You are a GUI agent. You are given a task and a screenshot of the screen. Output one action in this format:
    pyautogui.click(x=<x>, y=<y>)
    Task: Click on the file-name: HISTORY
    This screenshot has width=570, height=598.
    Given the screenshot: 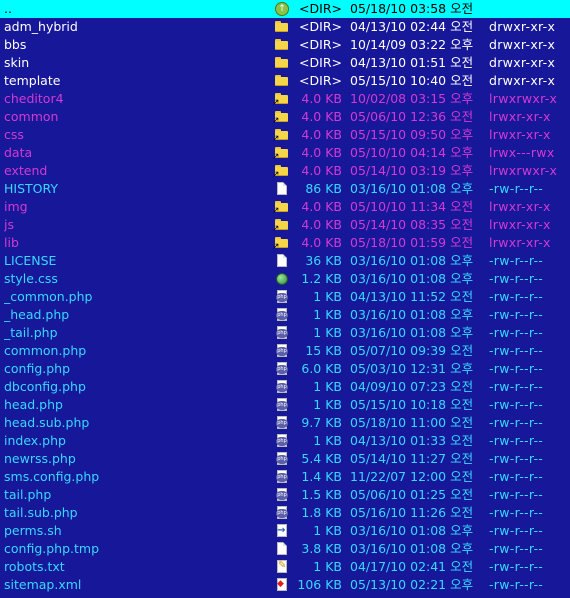 What is the action you would take?
    pyautogui.click(x=31, y=188)
    